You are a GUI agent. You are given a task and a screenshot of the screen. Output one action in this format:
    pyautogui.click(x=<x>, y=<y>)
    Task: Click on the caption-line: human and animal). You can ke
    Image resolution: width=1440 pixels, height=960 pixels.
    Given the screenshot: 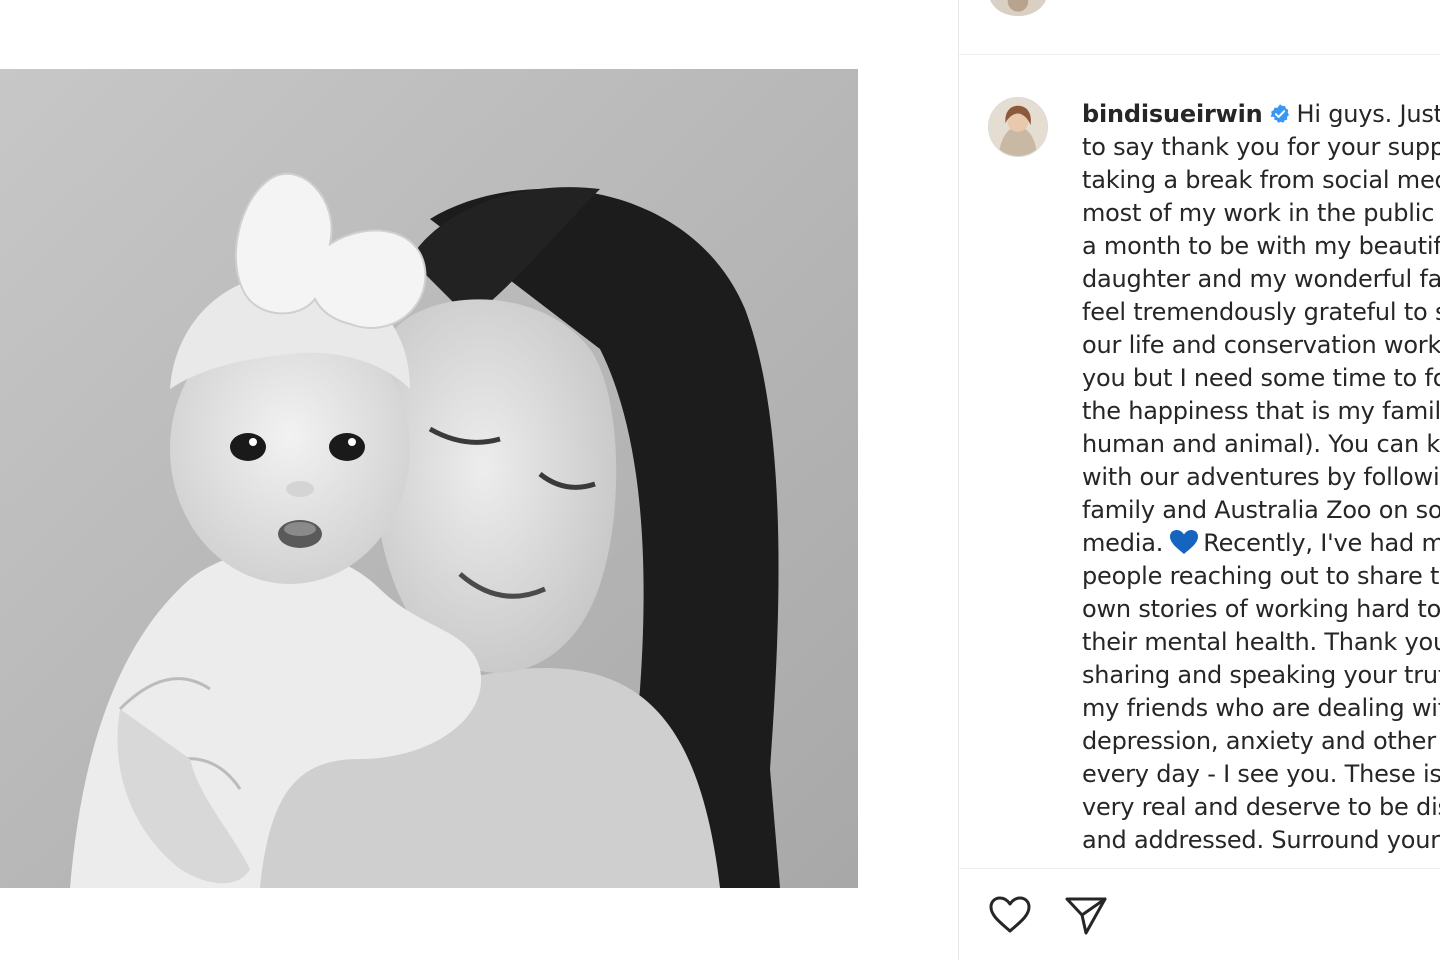 What is the action you would take?
    pyautogui.click(x=1261, y=444)
    